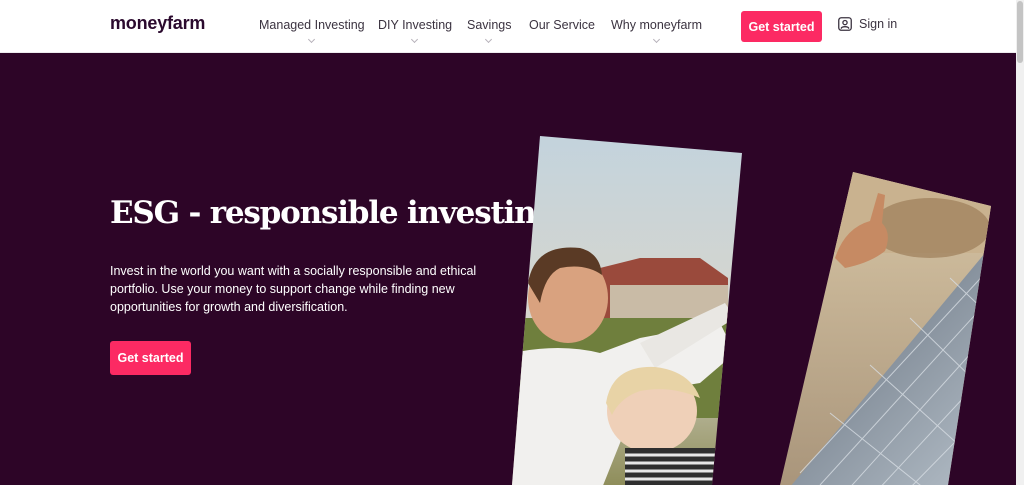 This screenshot has width=1024, height=485. What do you see at coordinates (878, 24) in the screenshot?
I see `sign-in-label: Sign in` at bounding box center [878, 24].